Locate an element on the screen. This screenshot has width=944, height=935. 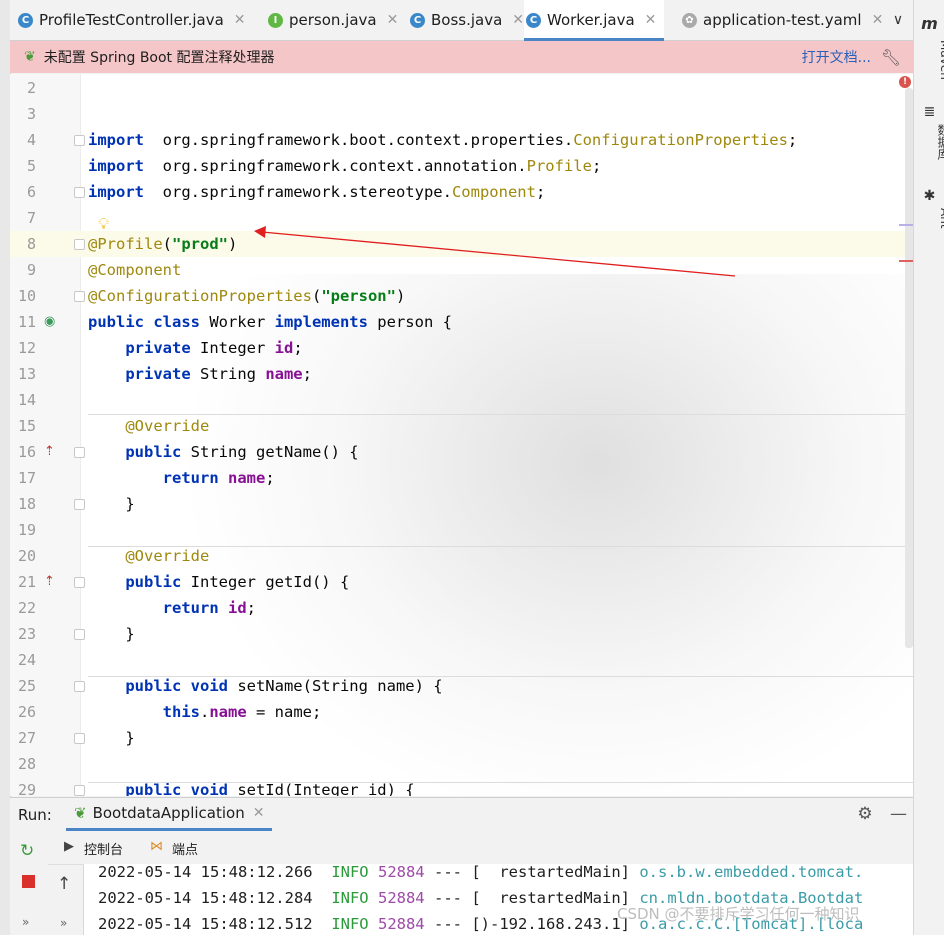
run-sub-tabs: ▶ 控制台 ⋈ 端点 is located at coordinates (480, 848).